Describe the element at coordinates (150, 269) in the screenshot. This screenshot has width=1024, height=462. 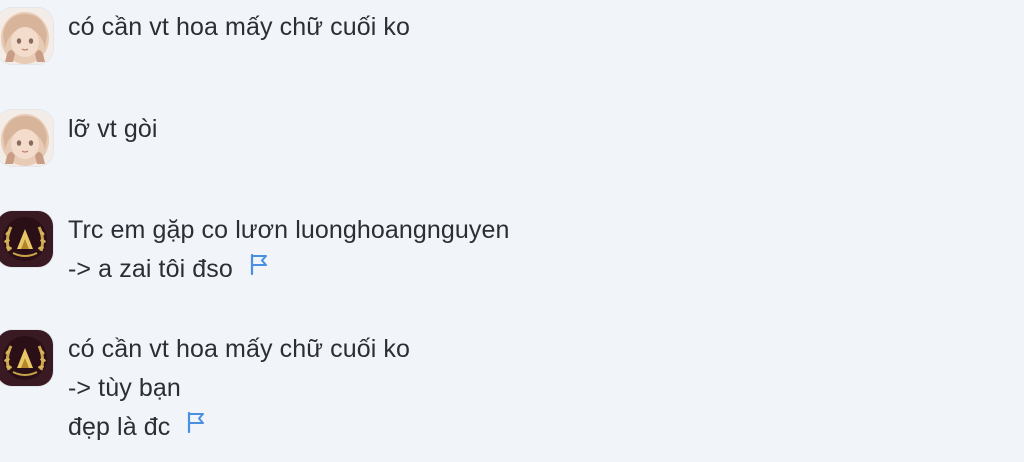
I see `message-line-text: -> a zai tôi đso` at that location.